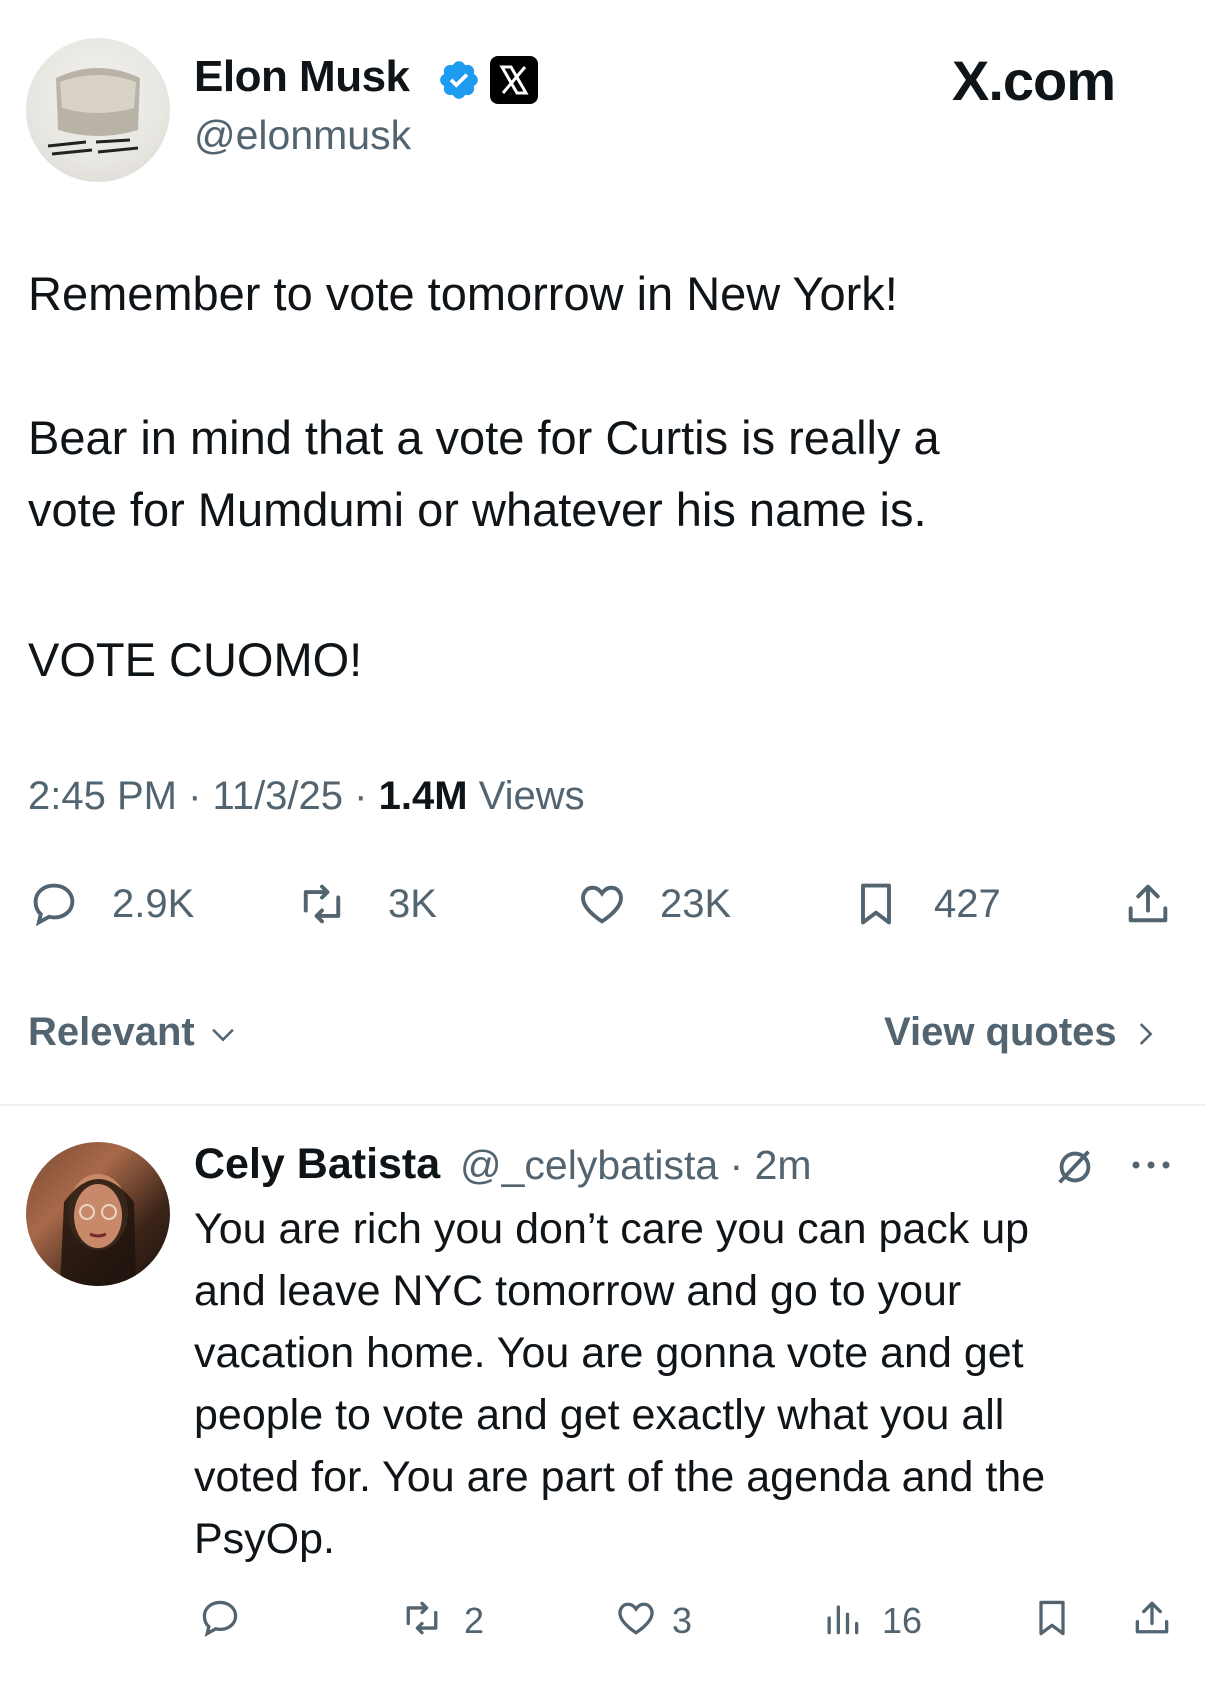  I want to click on views-icon, so click(842, 1618).